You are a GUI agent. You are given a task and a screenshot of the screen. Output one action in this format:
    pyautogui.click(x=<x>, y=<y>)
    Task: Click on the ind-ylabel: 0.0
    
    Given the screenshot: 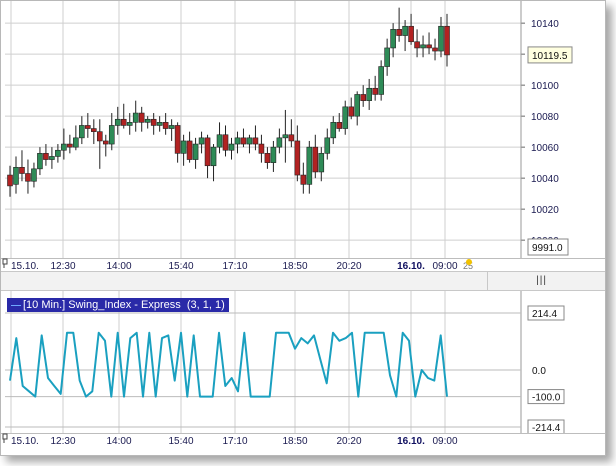 What is the action you would take?
    pyautogui.click(x=539, y=371)
    